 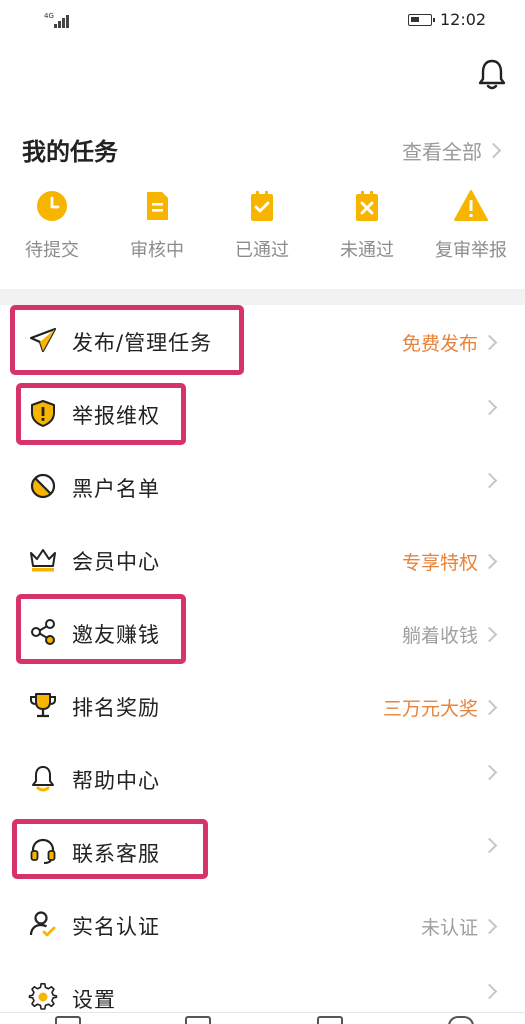 What do you see at coordinates (52, 225) in the screenshot?
I see `status-pending: 待提交` at bounding box center [52, 225].